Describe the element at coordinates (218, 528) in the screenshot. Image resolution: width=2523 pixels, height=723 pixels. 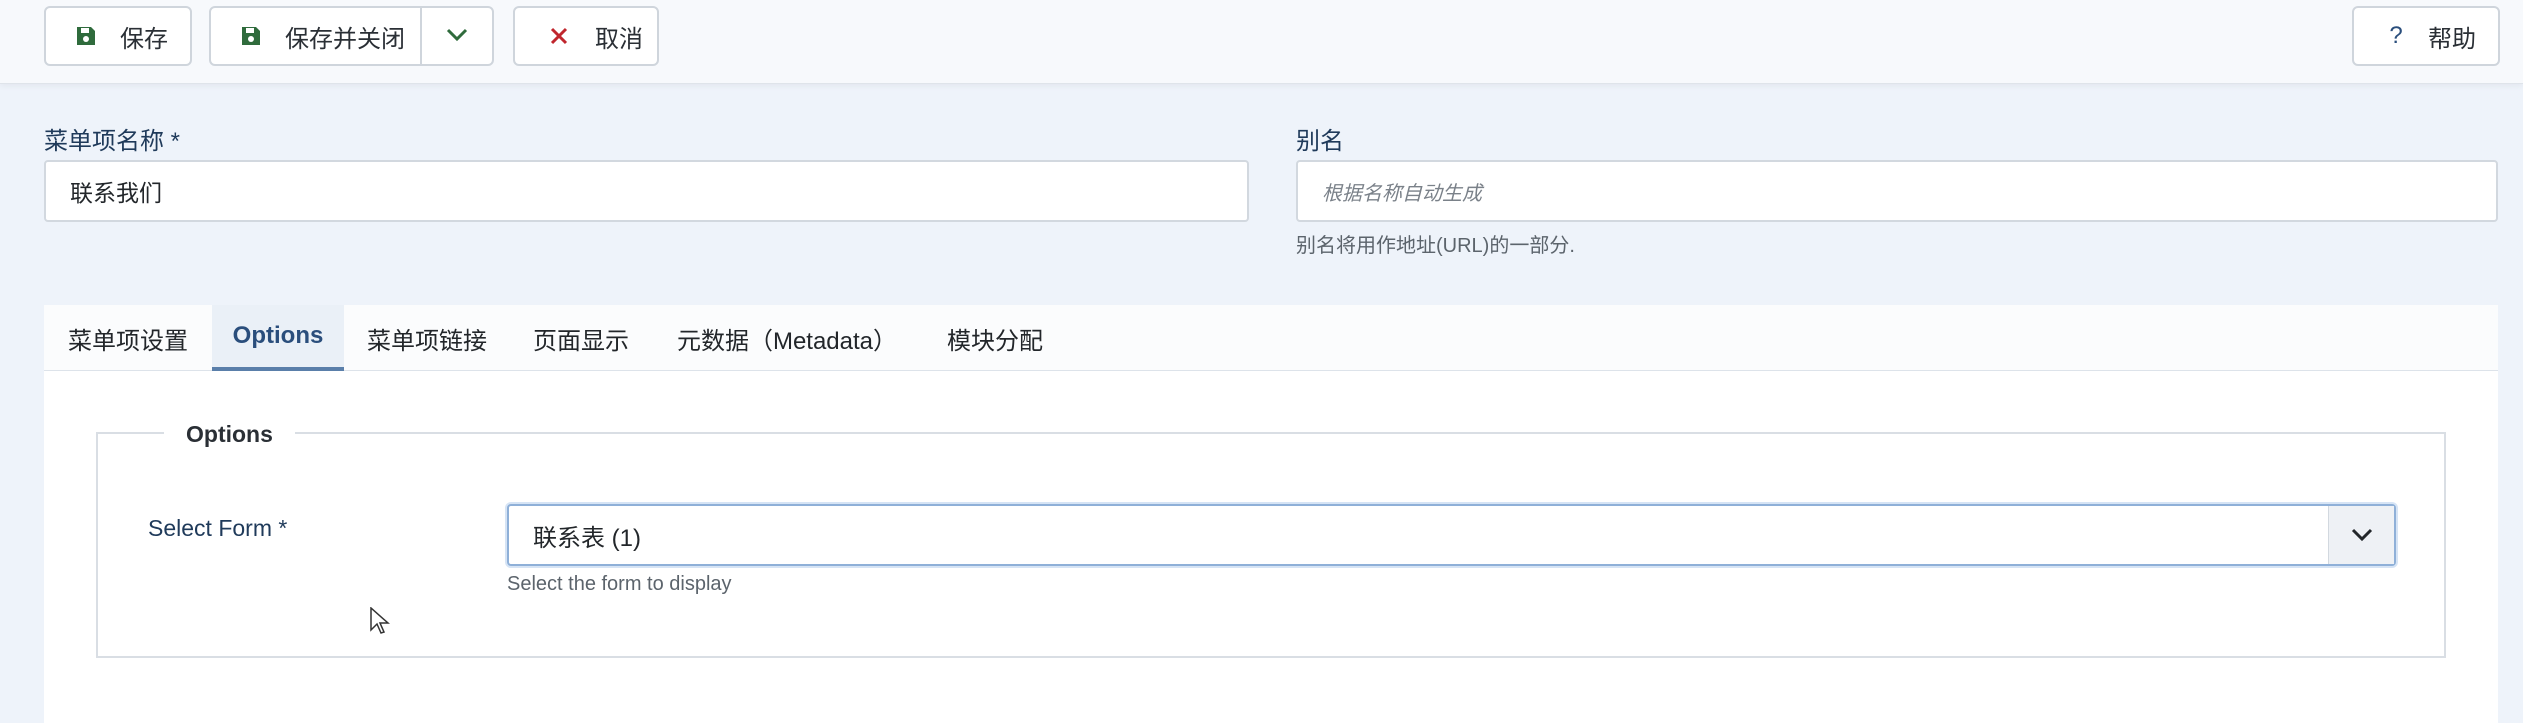
I see `select-form-label: Select Form *` at that location.